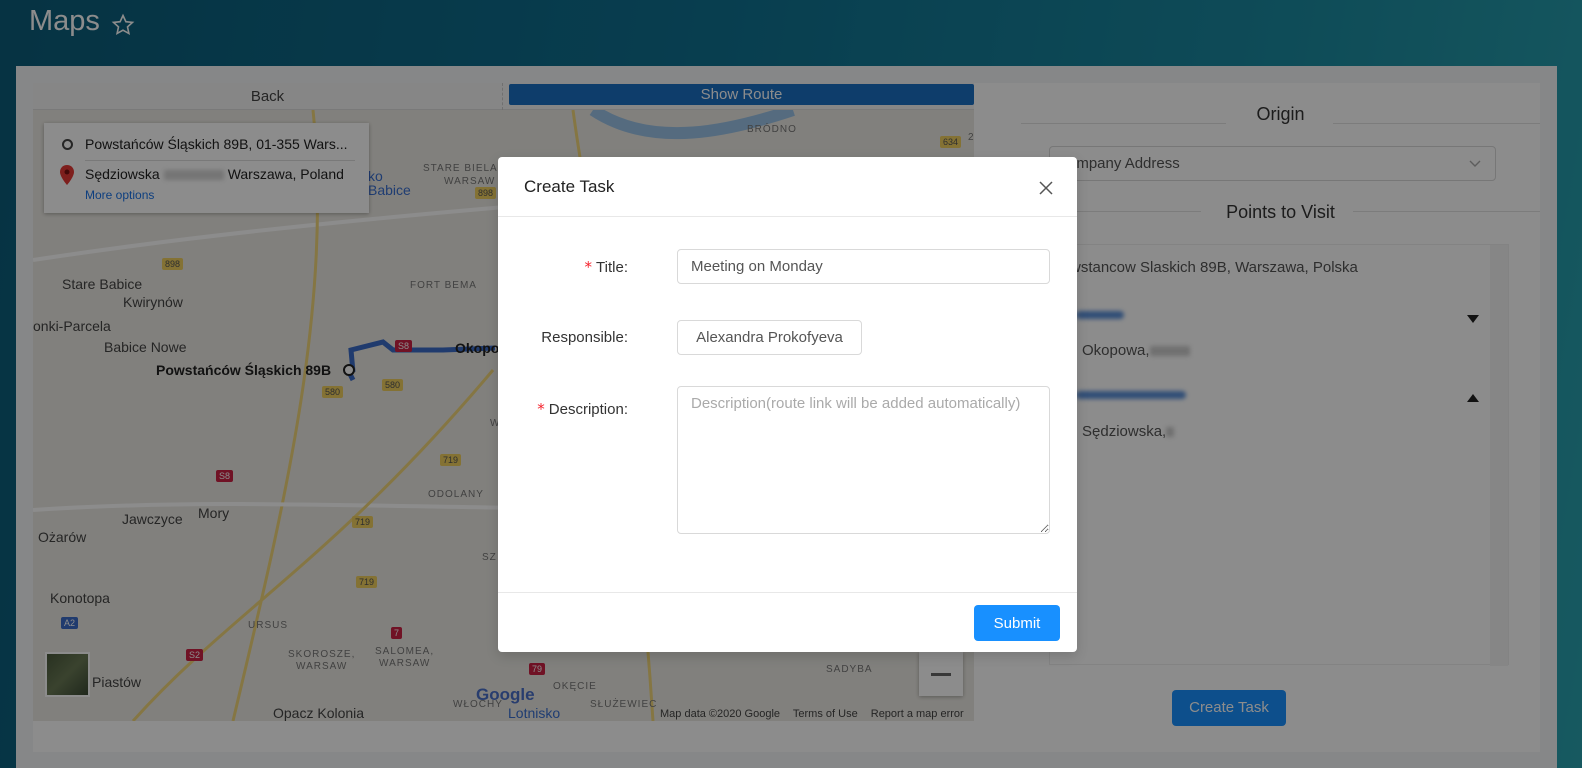  I want to click on close-icon, so click(1046, 188).